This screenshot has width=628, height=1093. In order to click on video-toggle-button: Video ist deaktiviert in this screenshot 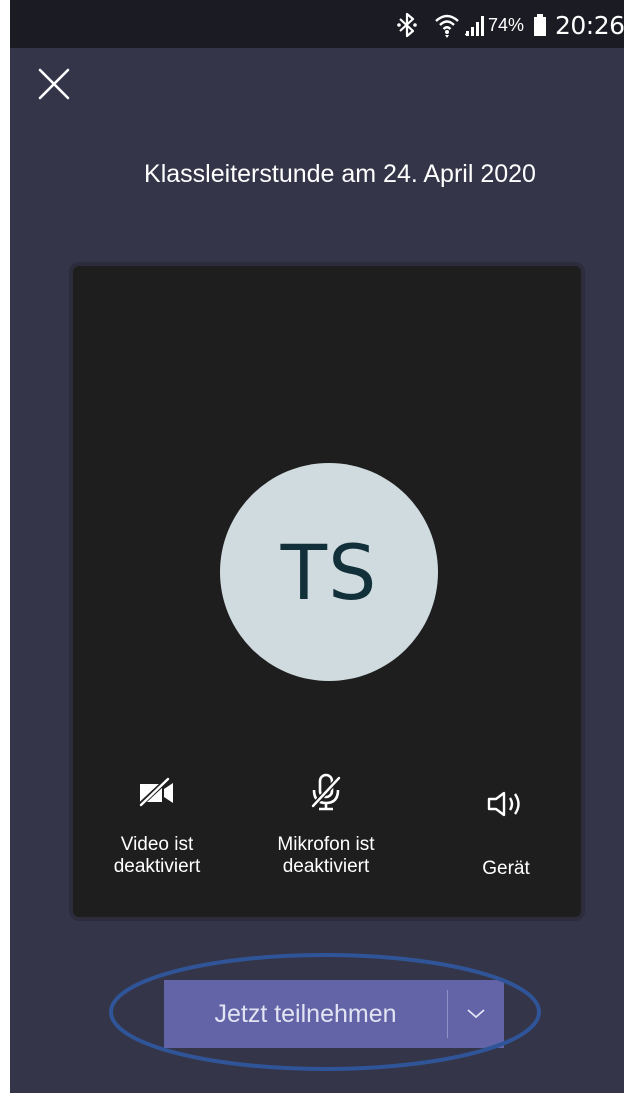, I will do `click(157, 825)`.